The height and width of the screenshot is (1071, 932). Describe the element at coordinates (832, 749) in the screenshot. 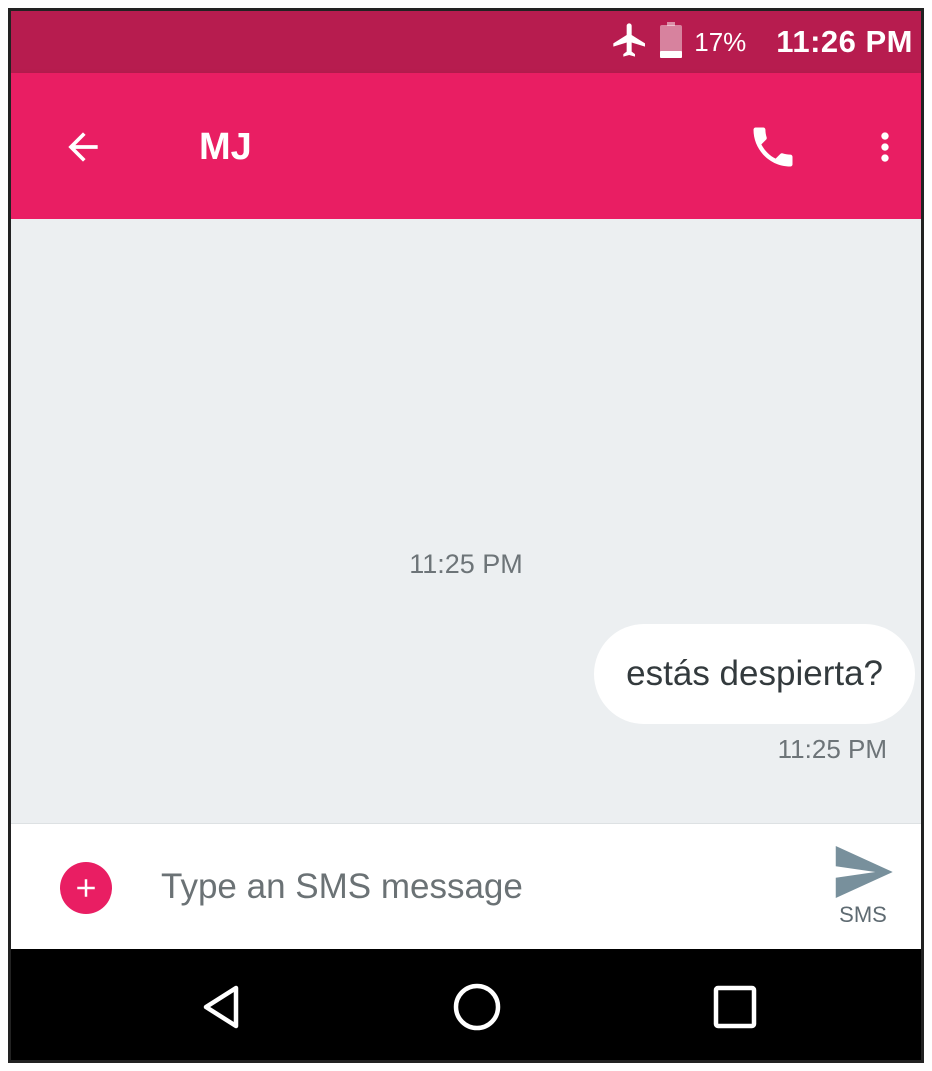

I see `message-timestamp: 11:25 PM` at that location.